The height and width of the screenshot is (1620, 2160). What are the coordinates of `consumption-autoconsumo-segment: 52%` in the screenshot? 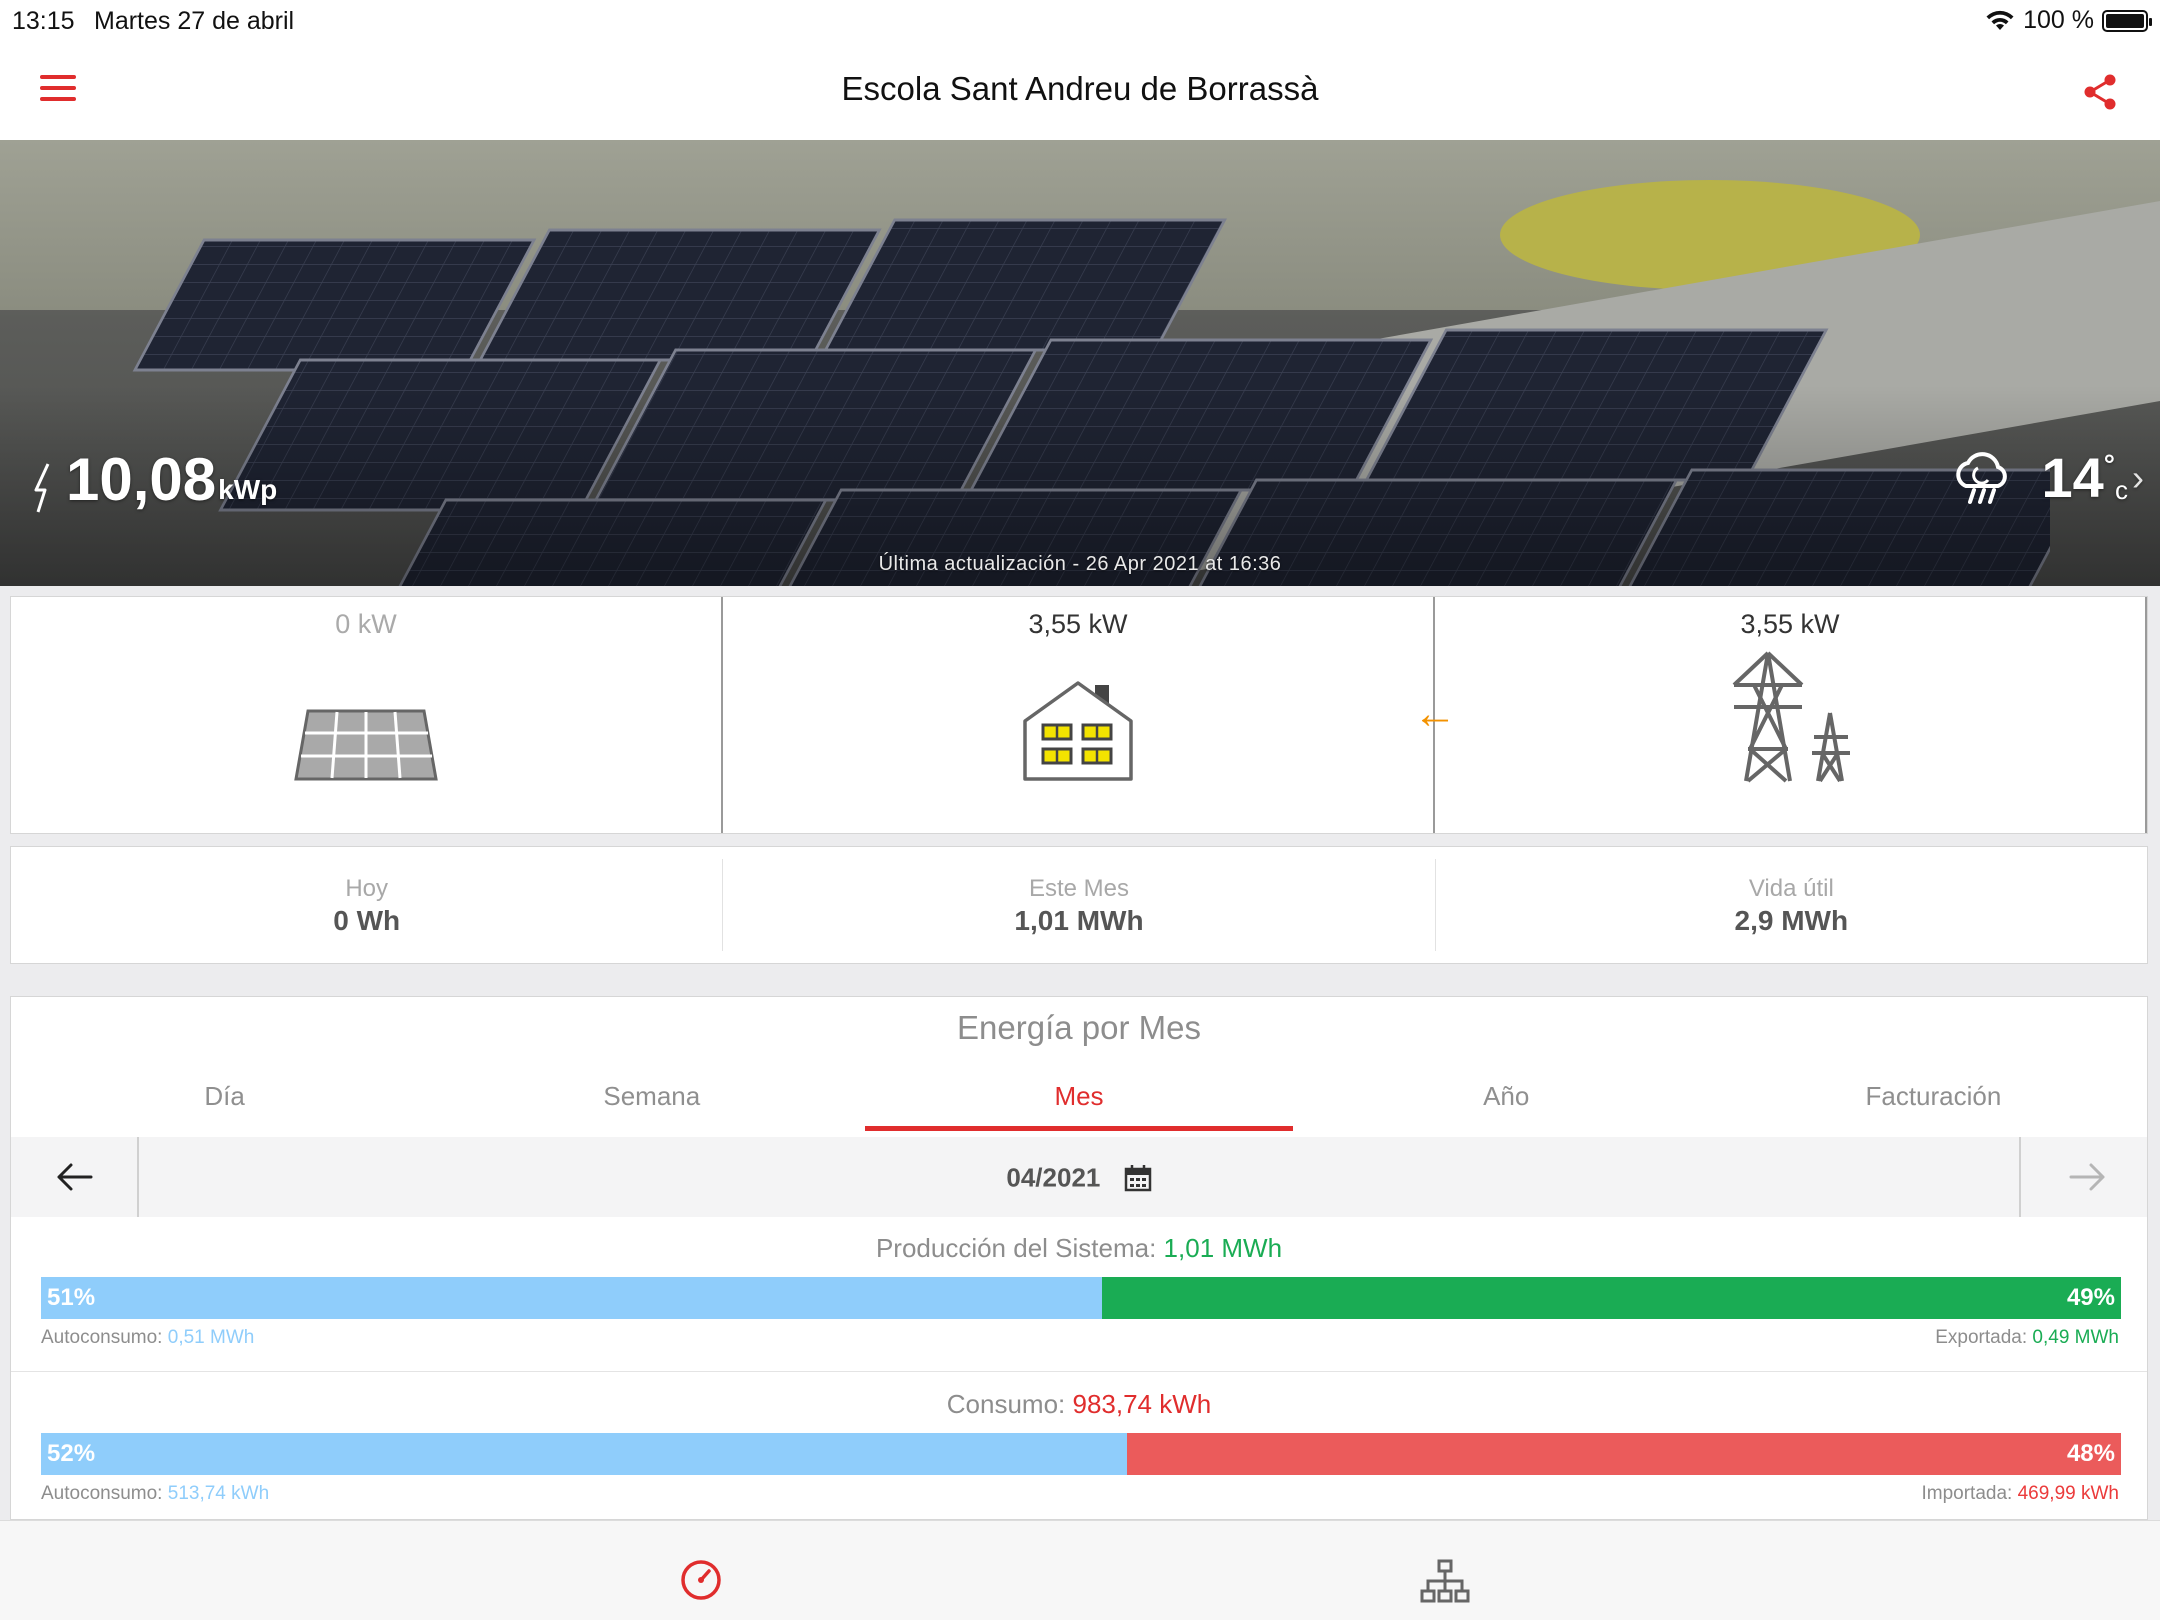 It's located at (584, 1454).